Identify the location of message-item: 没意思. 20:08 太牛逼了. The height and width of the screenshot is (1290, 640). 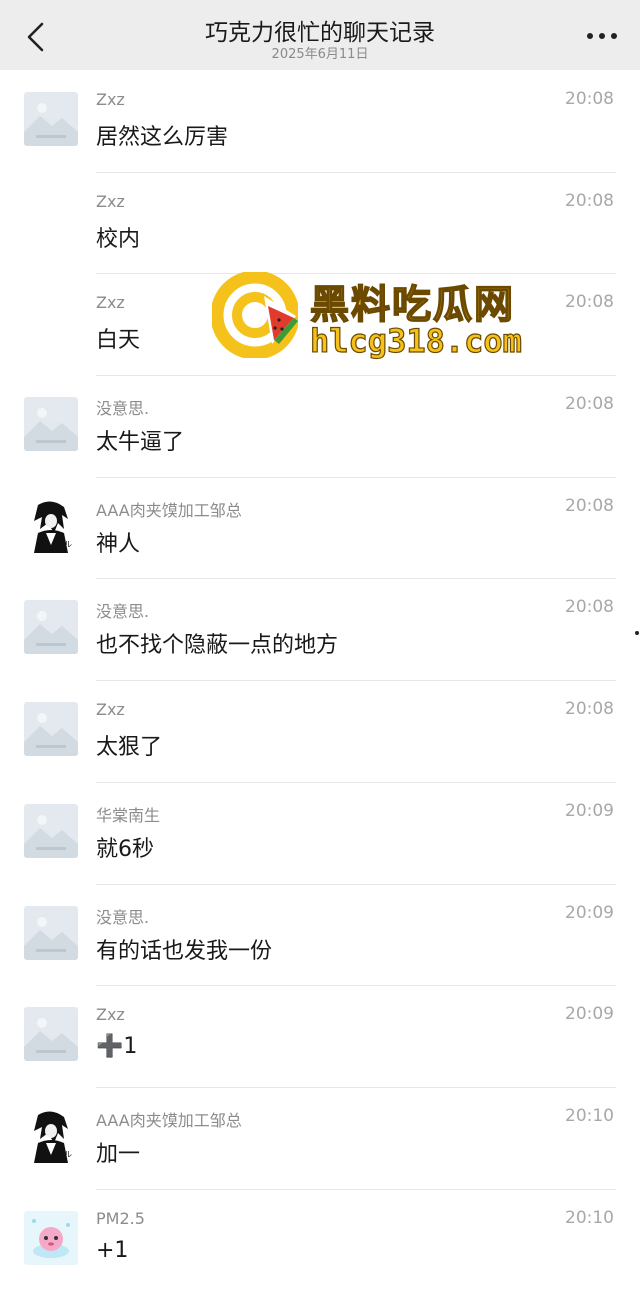
(320, 426).